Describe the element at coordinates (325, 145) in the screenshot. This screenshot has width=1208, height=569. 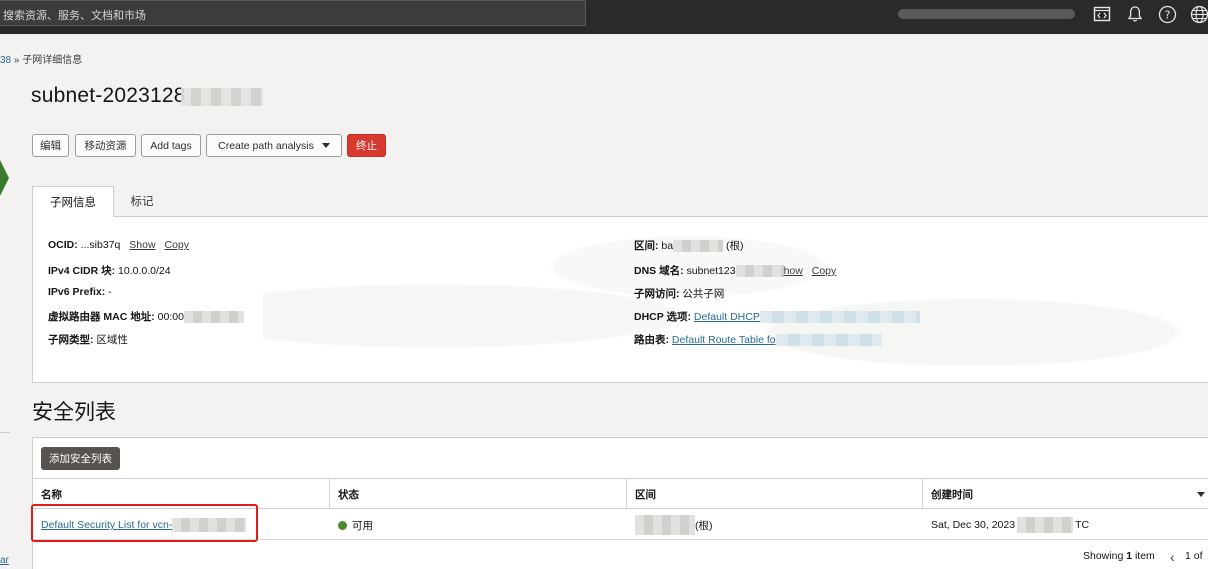
I see `chevron-down-icon` at that location.